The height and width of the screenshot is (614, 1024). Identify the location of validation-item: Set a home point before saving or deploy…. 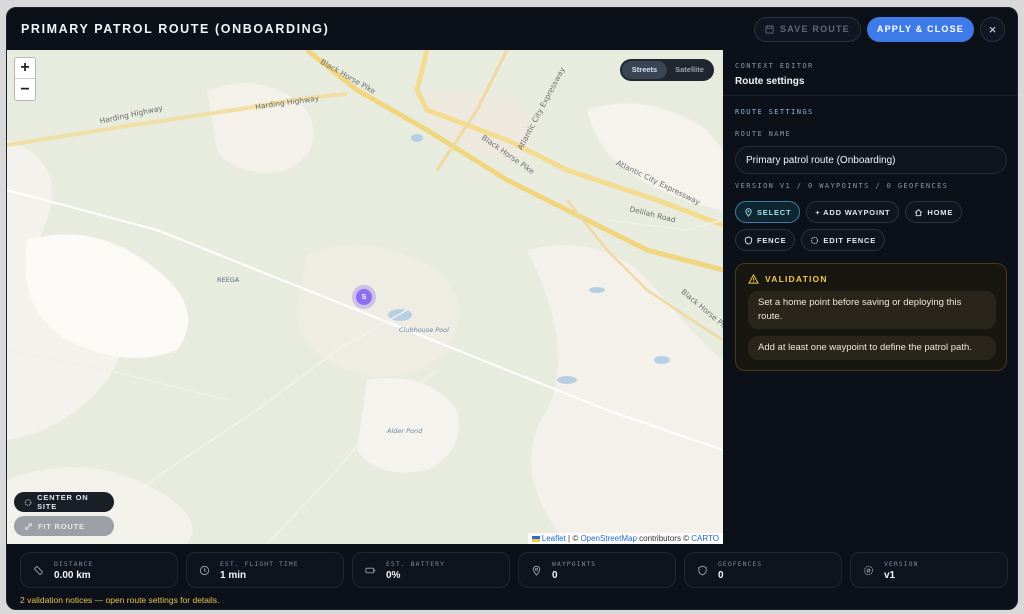
(872, 310).